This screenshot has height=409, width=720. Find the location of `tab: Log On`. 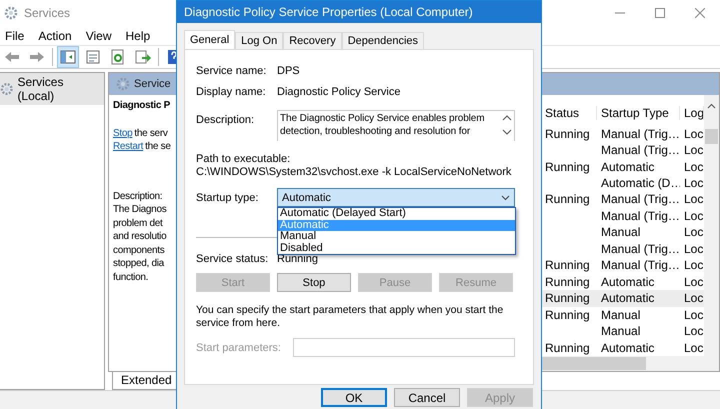

tab: Log On is located at coordinates (259, 40).